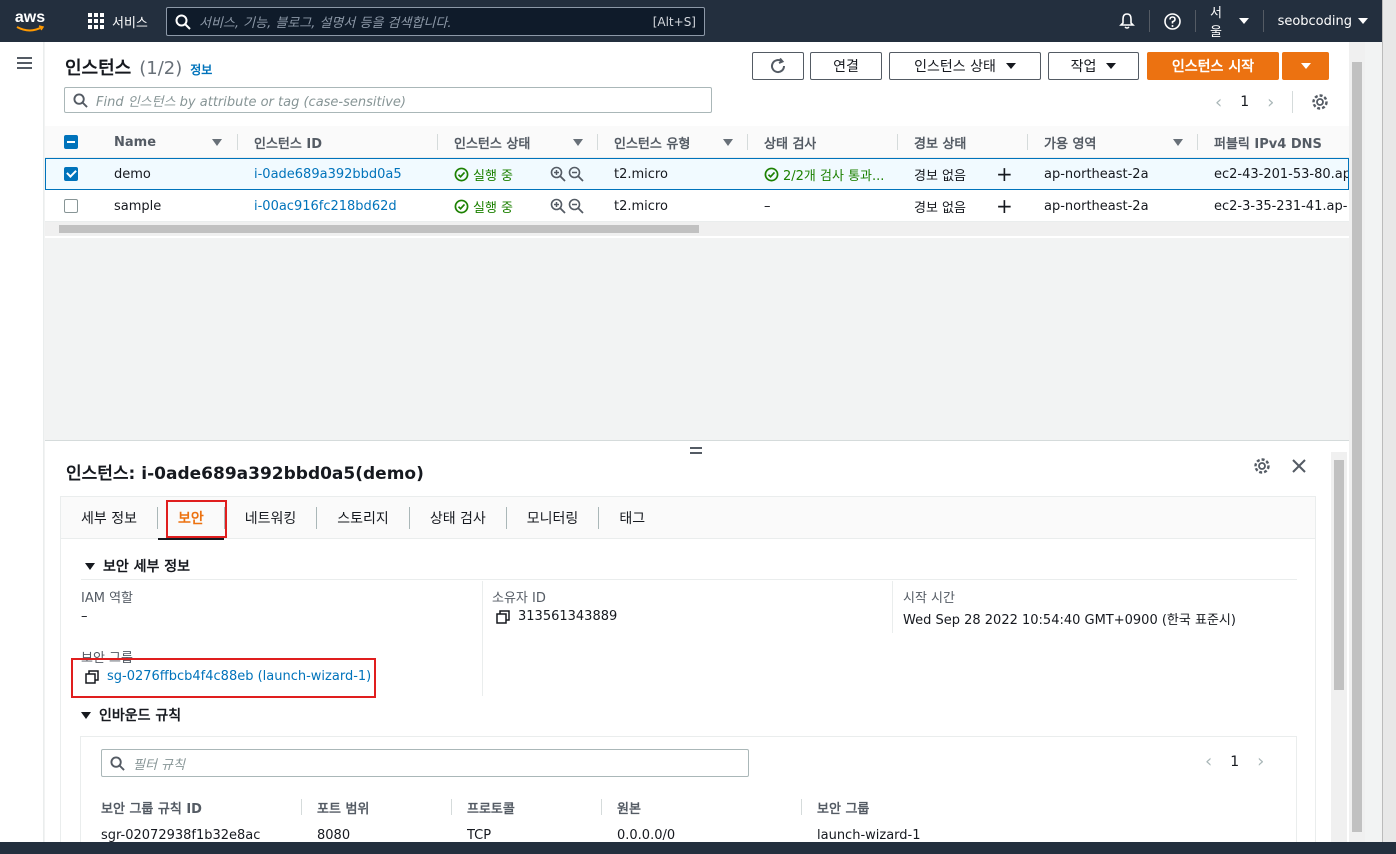 The width and height of the screenshot is (1396, 854). I want to click on close-icon, so click(1299, 466).